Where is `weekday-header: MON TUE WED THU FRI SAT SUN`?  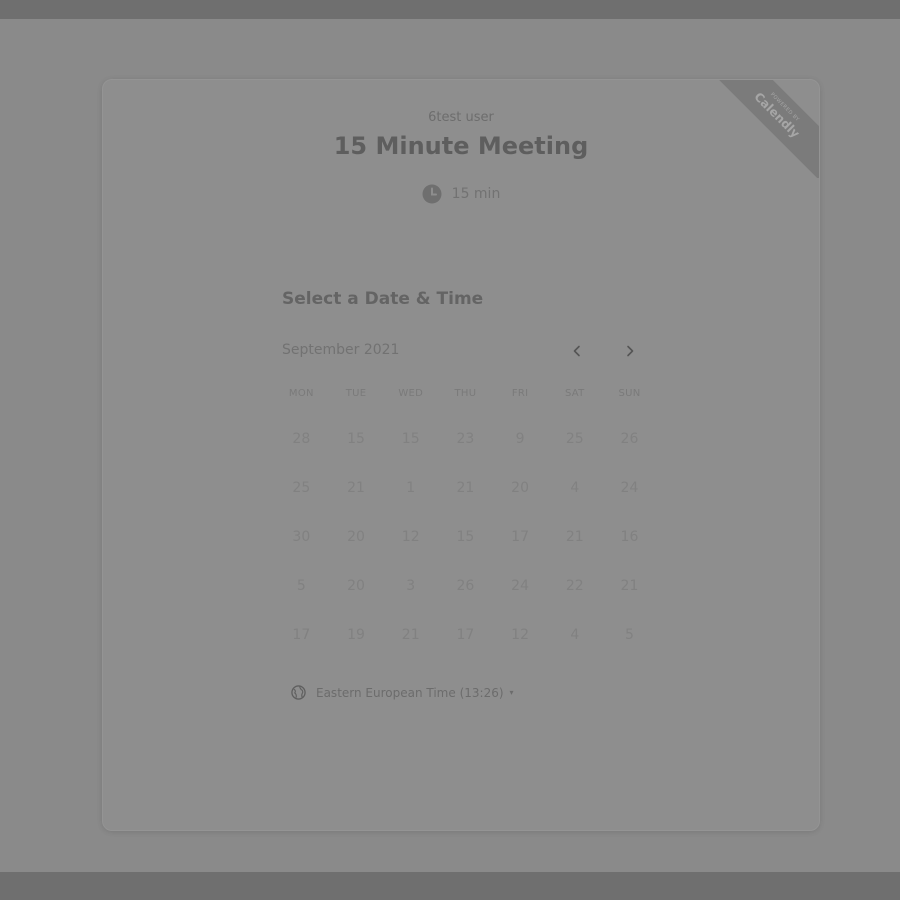
weekday-header: MON TUE WED THU FRI SAT SUN is located at coordinates (466, 396).